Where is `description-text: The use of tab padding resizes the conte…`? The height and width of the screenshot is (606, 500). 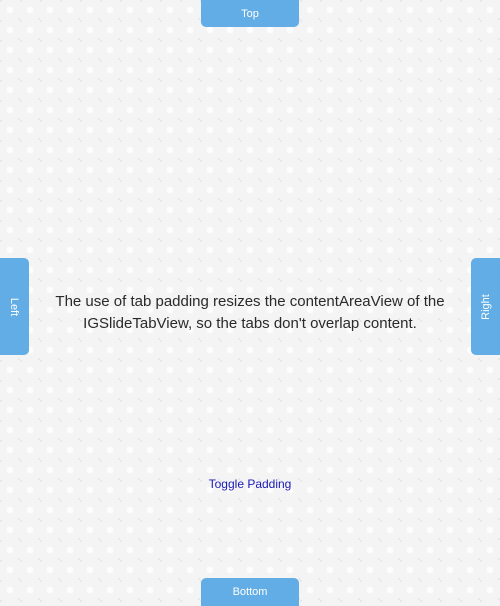 description-text: The use of tab padding resizes the conte… is located at coordinates (250, 312).